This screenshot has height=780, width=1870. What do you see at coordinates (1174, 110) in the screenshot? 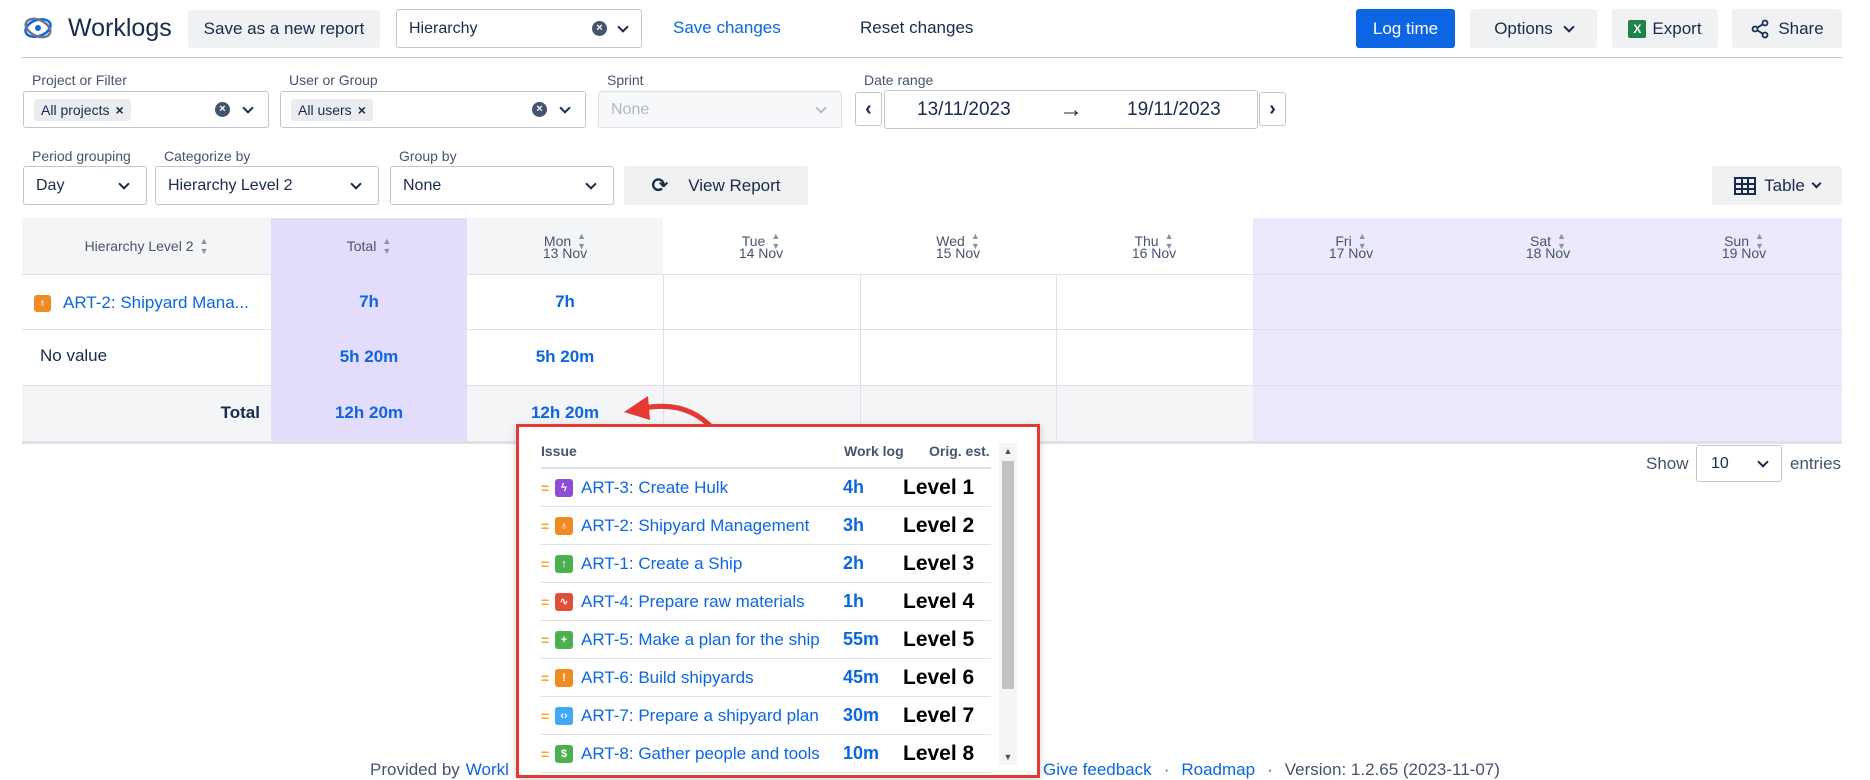
I see `date-to-input: 19/11/2023` at bounding box center [1174, 110].